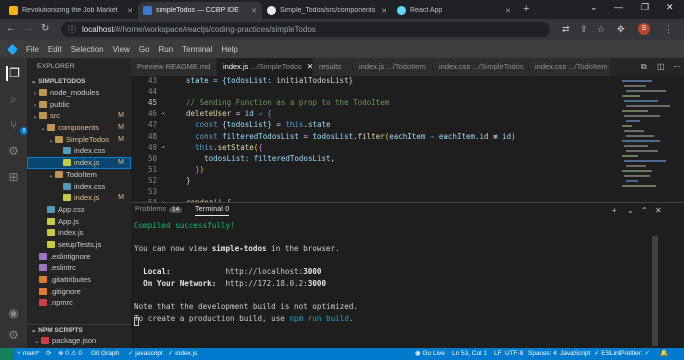 This screenshot has width=684, height=360. Describe the element at coordinates (79, 105) in the screenshot. I see `file-tree-item: › public` at that location.